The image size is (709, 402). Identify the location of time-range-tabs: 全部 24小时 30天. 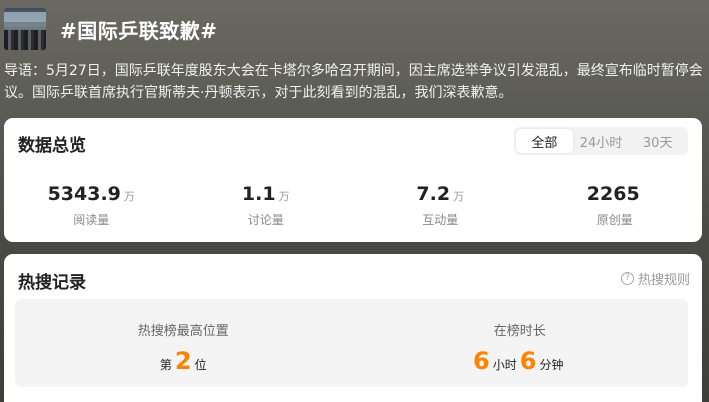
(601, 141).